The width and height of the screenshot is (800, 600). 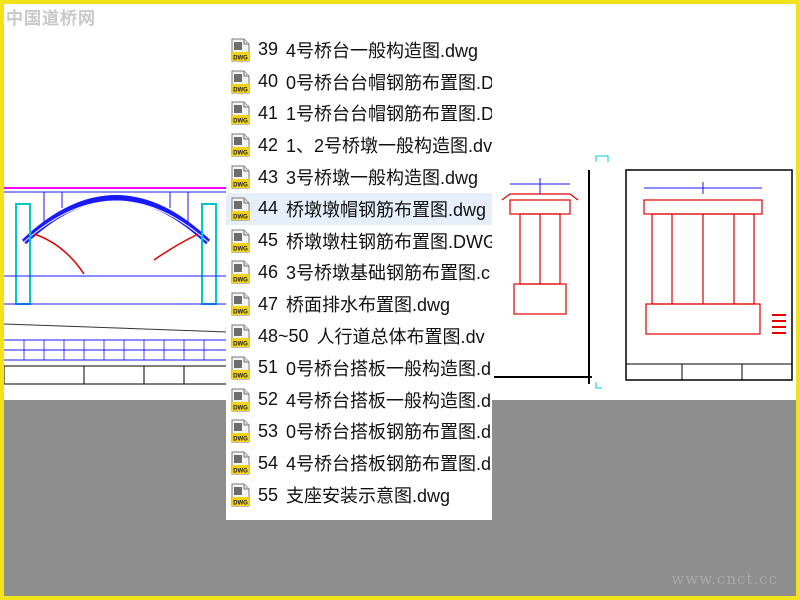 What do you see at coordinates (268, 49) in the screenshot?
I see `file-number: 39` at bounding box center [268, 49].